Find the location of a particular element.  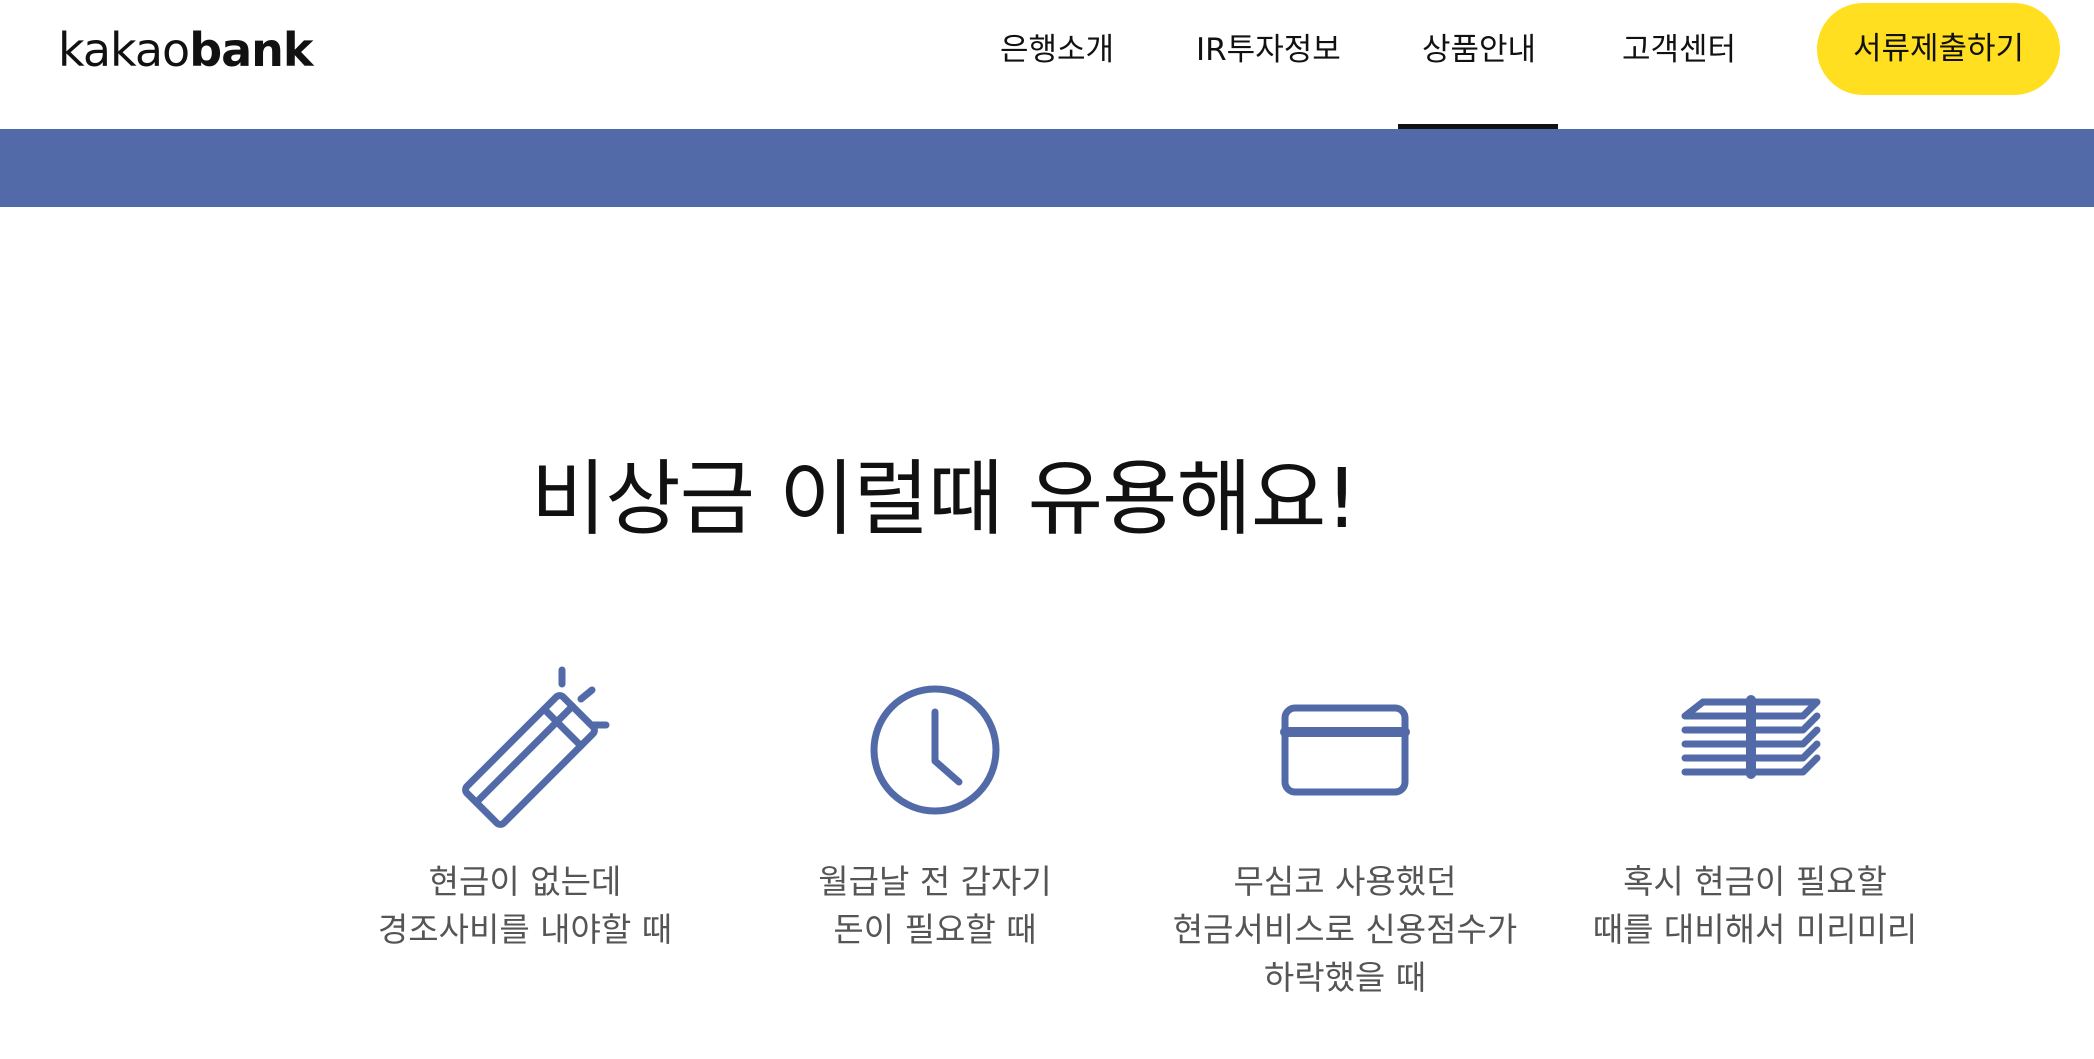

nav-item-support: 고객센터 is located at coordinates (1679, 50).